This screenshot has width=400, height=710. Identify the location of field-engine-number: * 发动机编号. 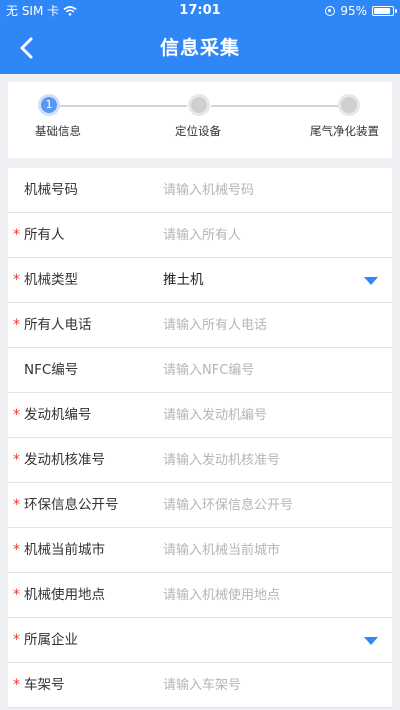
(200, 415).